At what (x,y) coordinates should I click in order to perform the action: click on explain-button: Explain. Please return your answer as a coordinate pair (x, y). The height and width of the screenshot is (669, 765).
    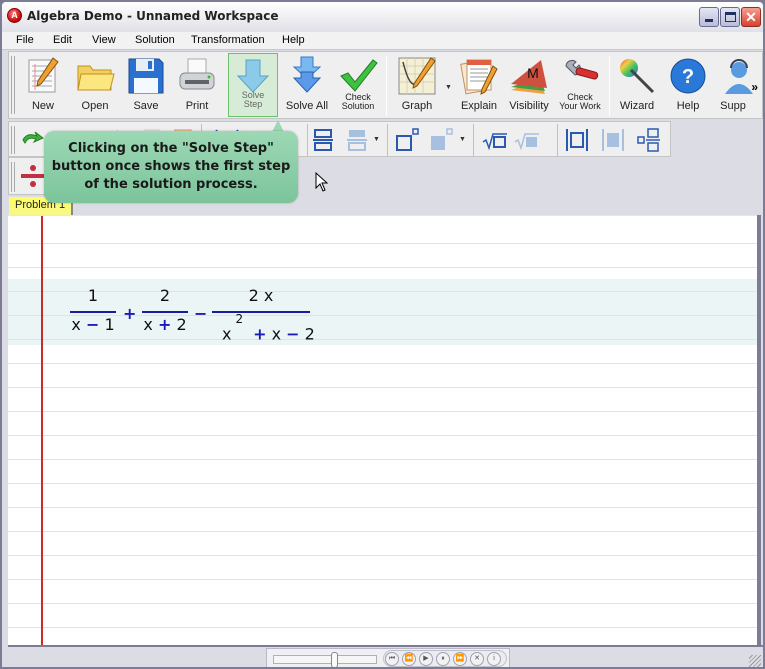
    Looking at the image, I should click on (479, 85).